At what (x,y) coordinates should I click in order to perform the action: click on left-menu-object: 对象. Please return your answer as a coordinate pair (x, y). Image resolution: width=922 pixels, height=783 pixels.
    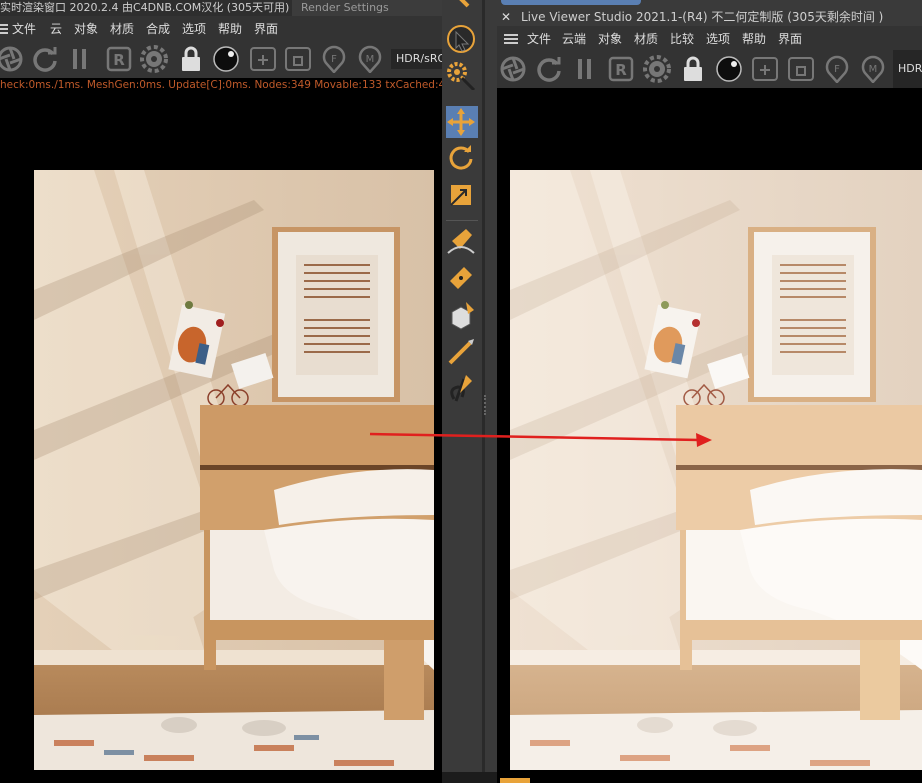
    Looking at the image, I should click on (86, 28).